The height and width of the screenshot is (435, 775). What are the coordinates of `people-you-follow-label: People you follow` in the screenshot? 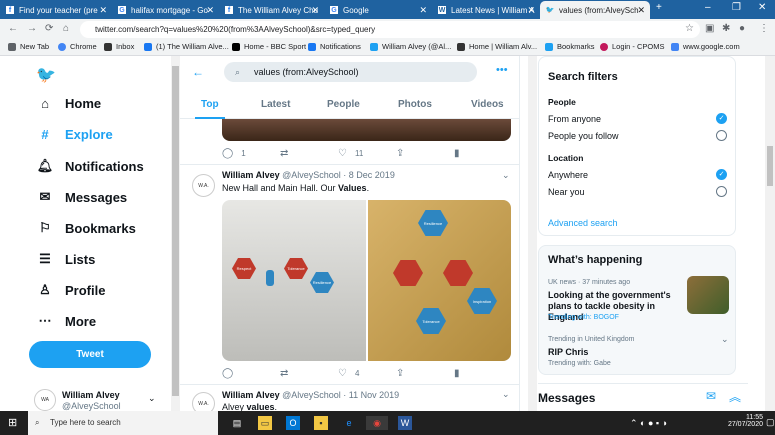 It's located at (583, 136).